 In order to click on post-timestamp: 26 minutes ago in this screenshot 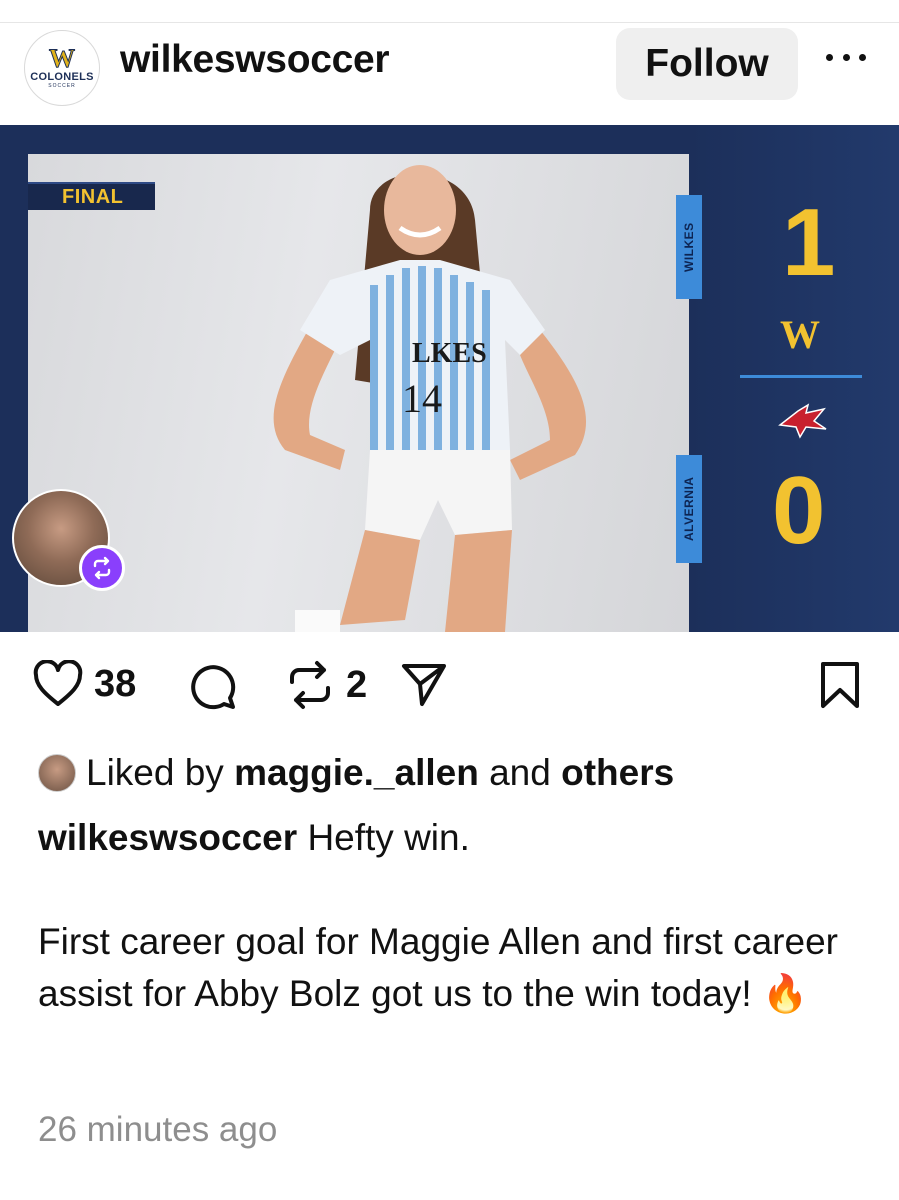, I will do `click(158, 1129)`.